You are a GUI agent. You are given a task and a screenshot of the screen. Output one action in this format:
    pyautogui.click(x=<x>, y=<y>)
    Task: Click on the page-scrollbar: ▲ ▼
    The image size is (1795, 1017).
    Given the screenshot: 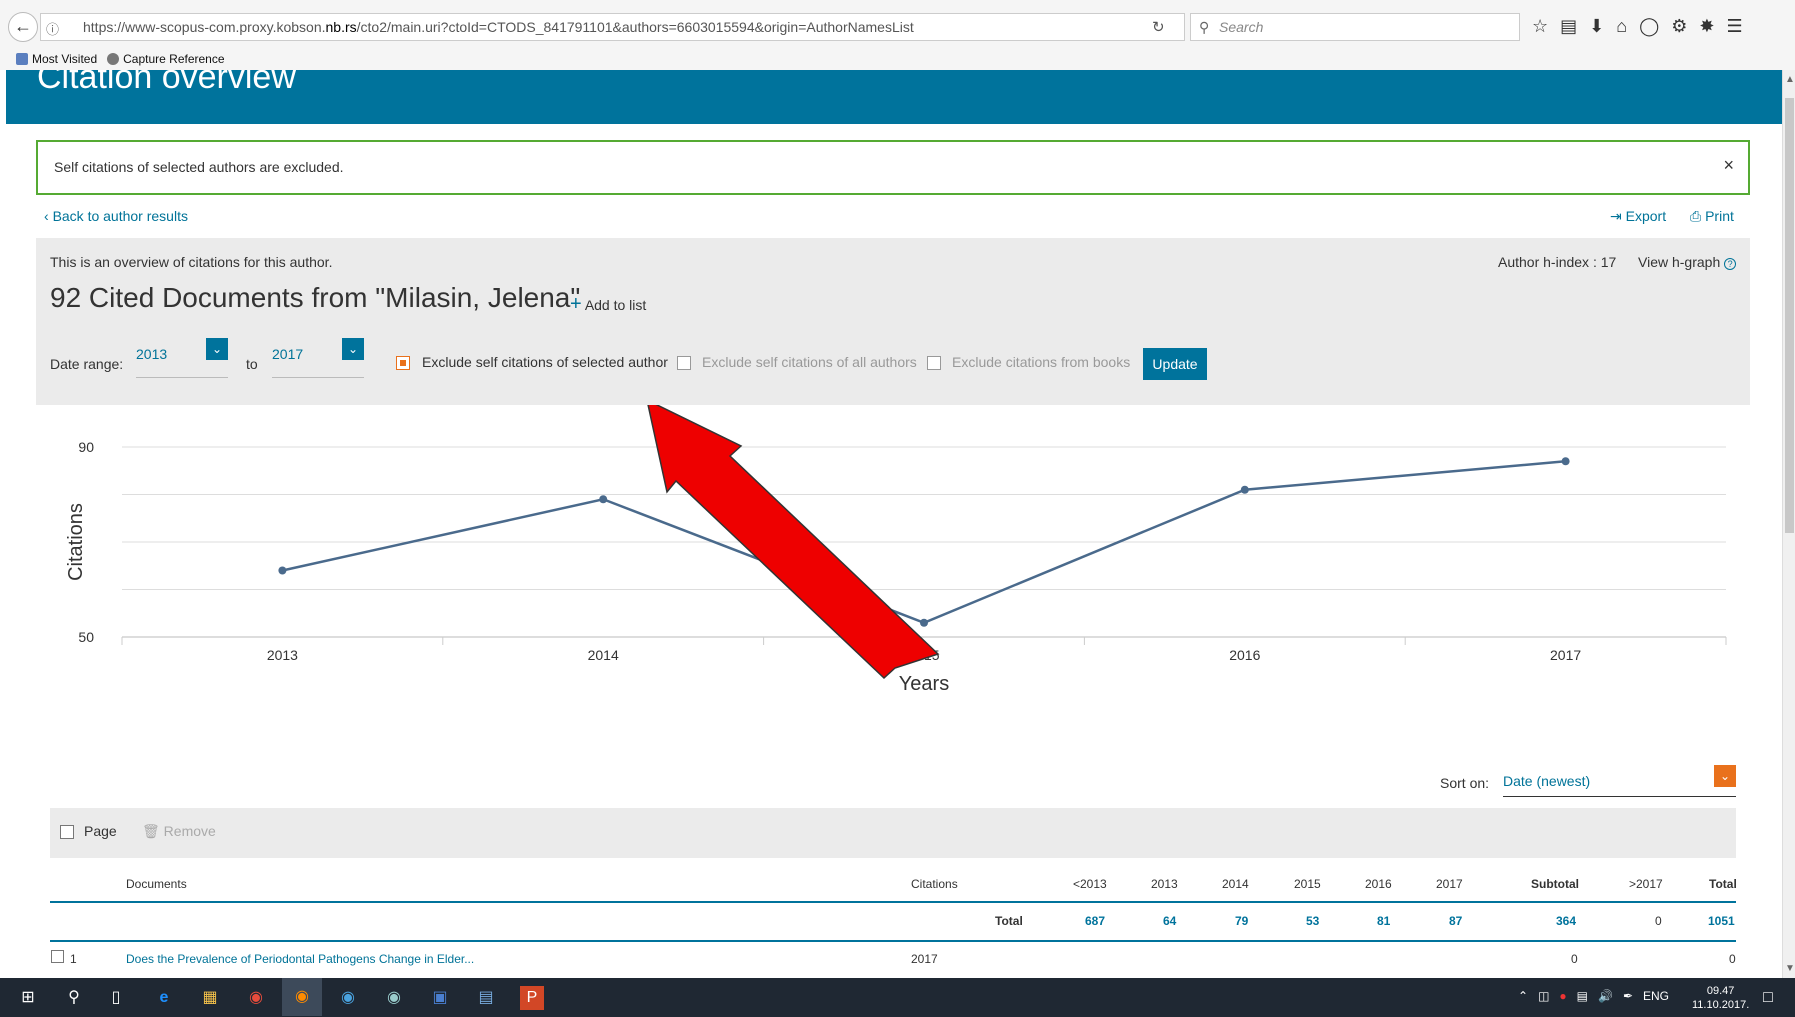 What is the action you would take?
    pyautogui.click(x=1788, y=524)
    